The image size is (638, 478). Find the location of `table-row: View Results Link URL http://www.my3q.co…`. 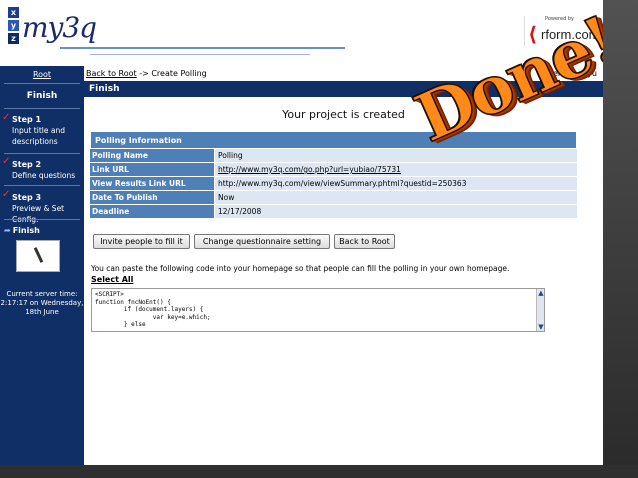

table-row: View Results Link URL http://www.my3q.co… is located at coordinates (333, 184).